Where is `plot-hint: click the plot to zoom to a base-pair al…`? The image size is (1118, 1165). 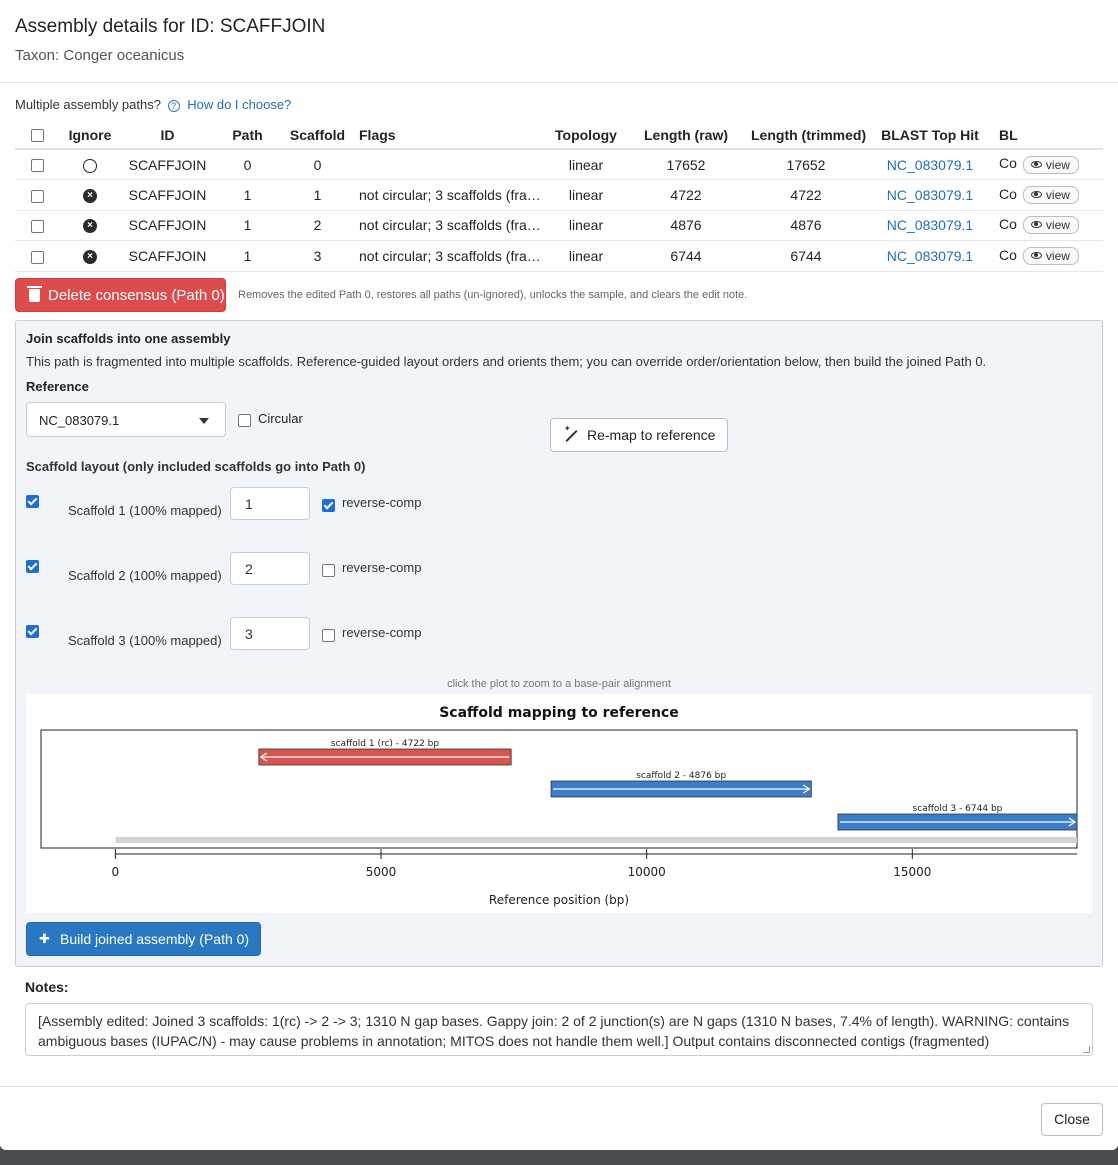
plot-hint: click the plot to zoom to a base-pair al… is located at coordinates (559, 684).